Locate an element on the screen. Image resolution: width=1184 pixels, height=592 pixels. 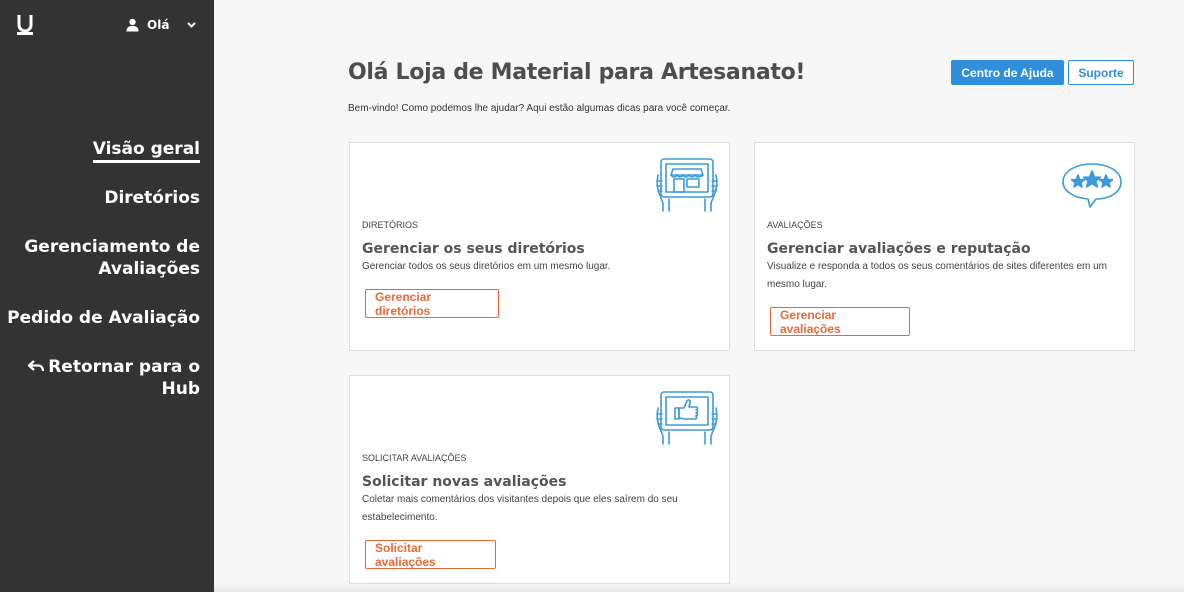
card-title: Gerenciar avaliações e reputação is located at coordinates (899, 249).